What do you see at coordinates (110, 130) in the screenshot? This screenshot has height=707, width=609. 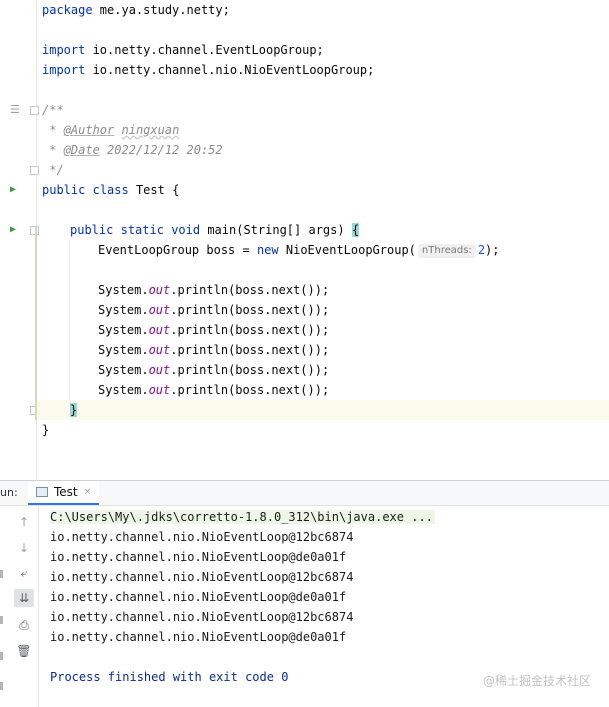 I see `code-line-doc-author: * @Author ningxuan` at bounding box center [110, 130].